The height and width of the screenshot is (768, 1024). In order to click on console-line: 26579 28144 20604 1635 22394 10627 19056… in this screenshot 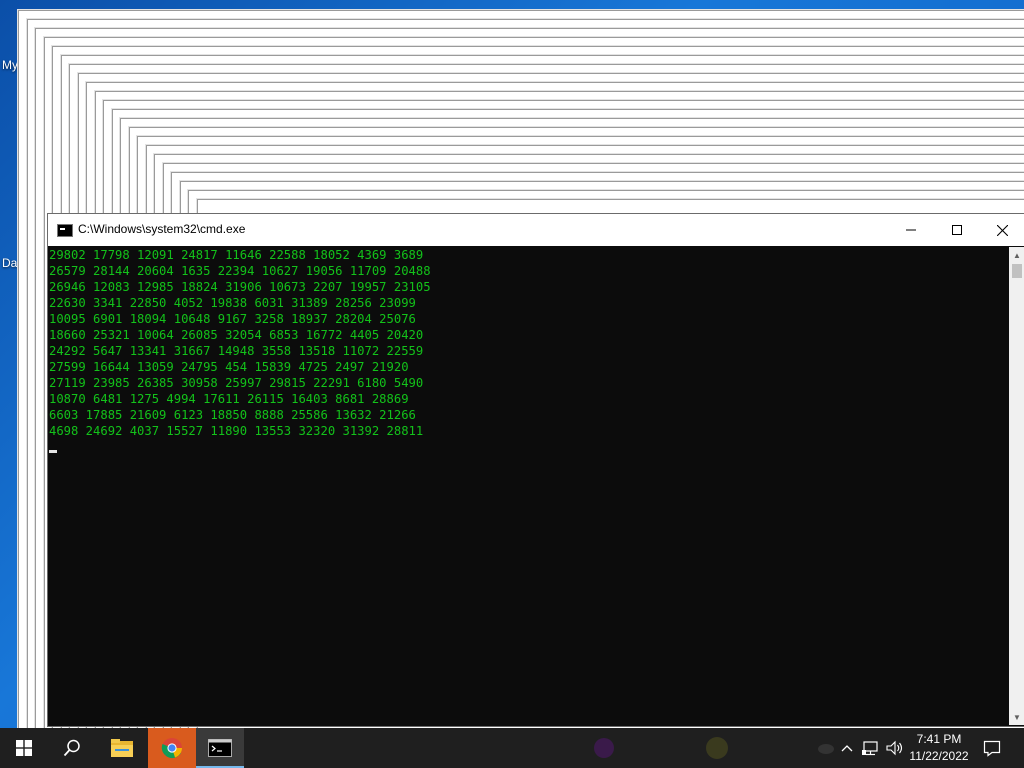, I will do `click(240, 271)`.